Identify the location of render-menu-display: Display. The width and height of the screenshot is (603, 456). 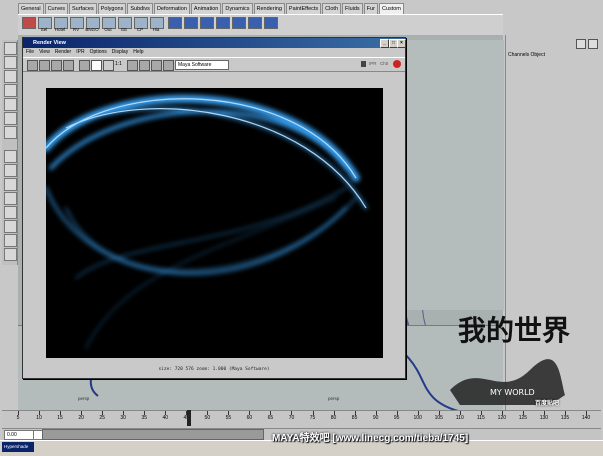
(120, 52).